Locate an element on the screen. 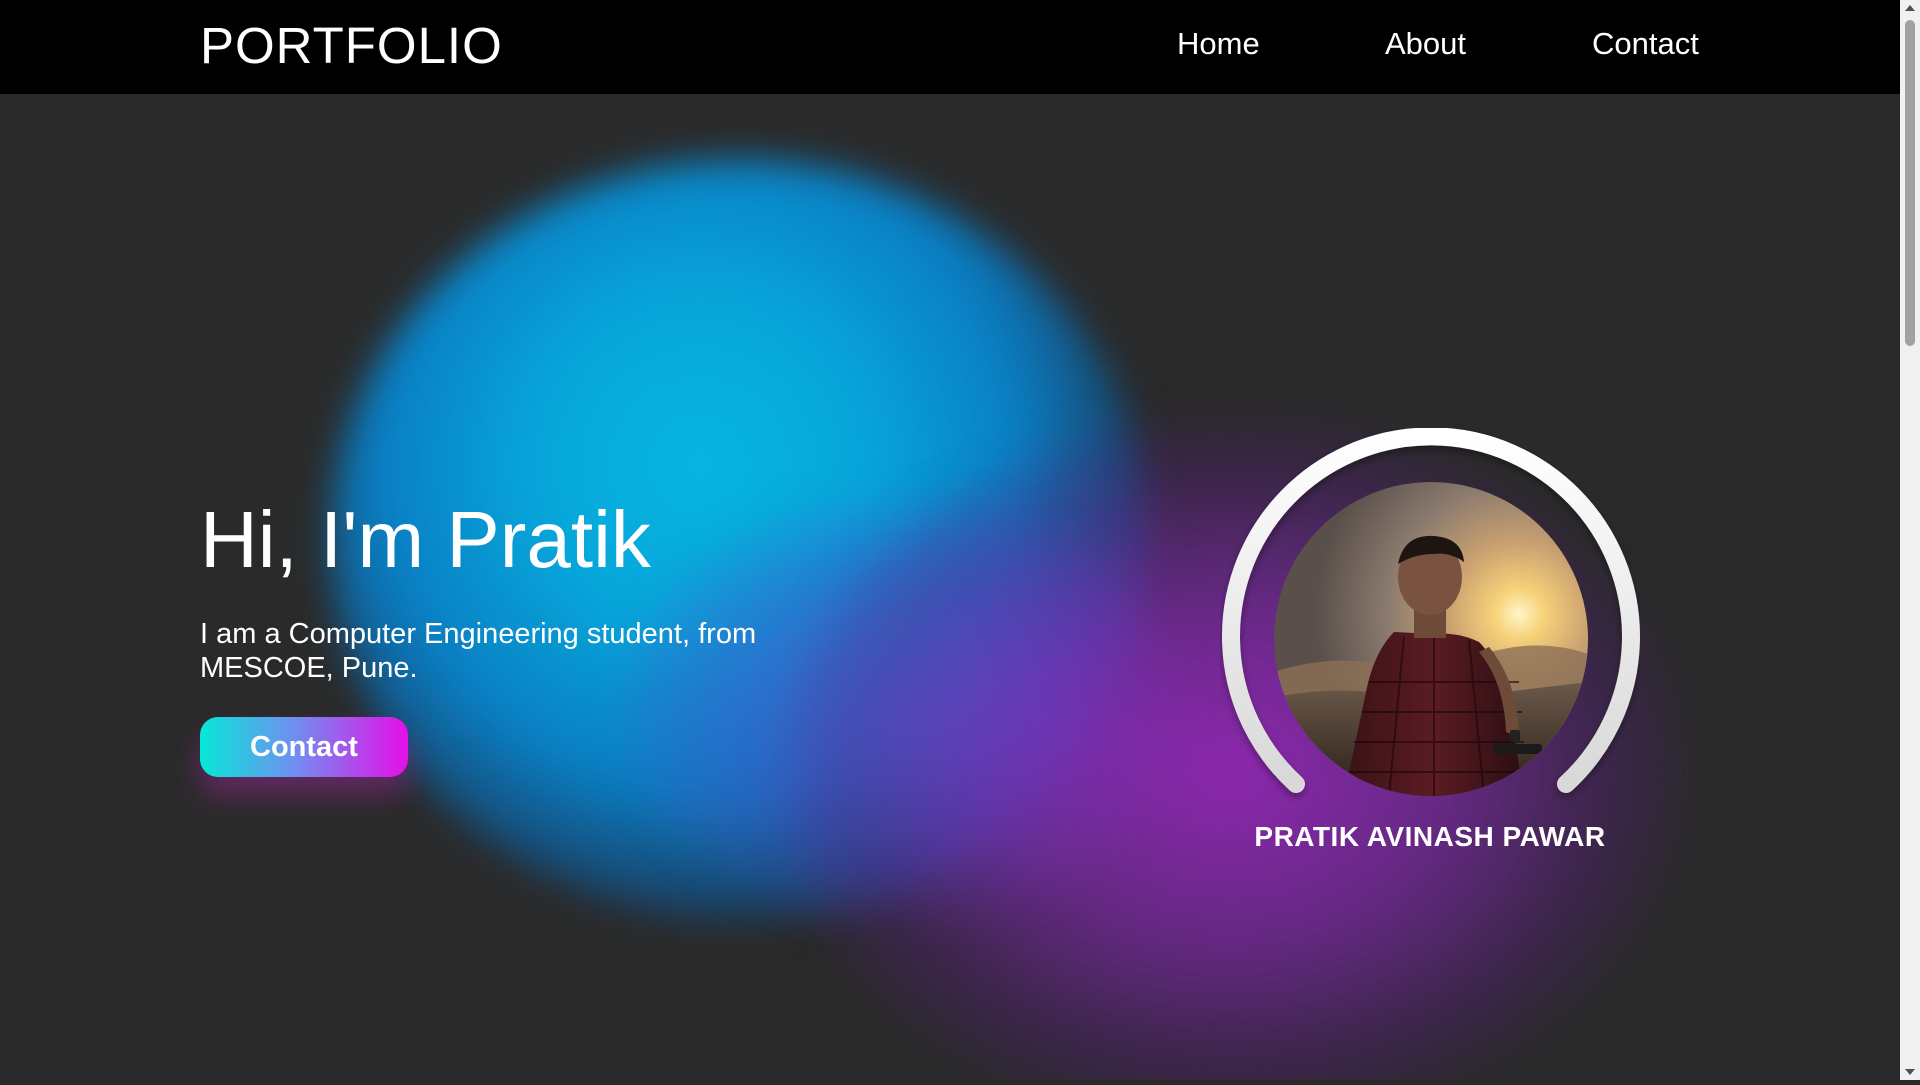  profile-card: PRATIK AVINASH PAWAR is located at coordinates (1430, 643).